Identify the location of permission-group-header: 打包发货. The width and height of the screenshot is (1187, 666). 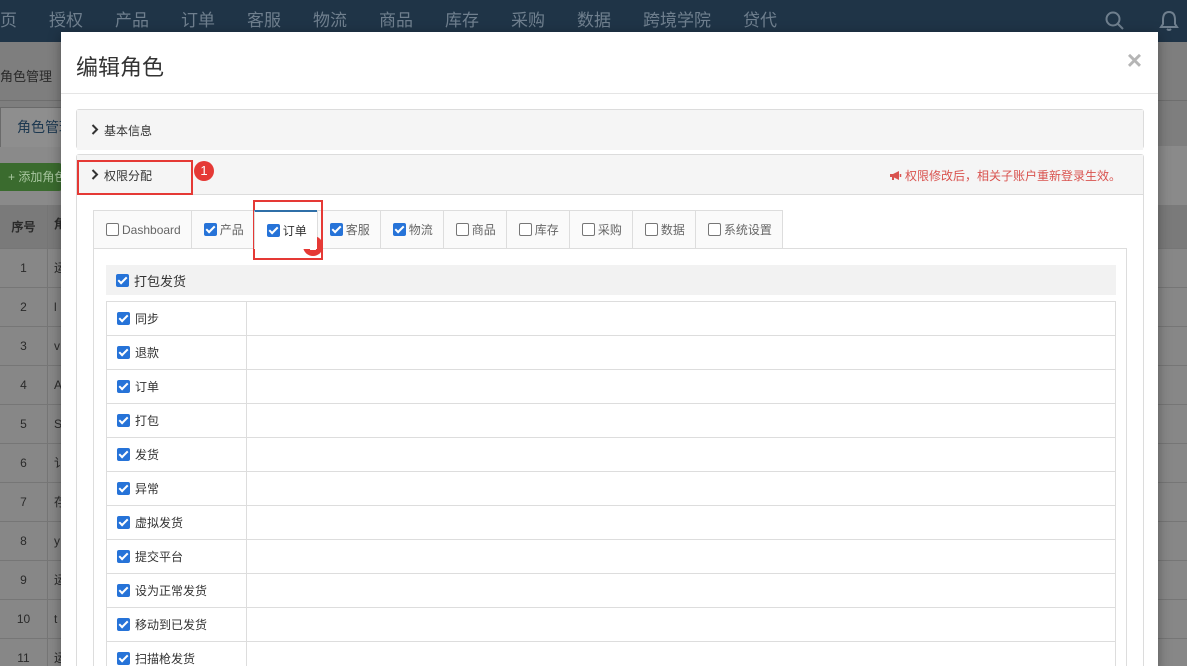
(611, 280).